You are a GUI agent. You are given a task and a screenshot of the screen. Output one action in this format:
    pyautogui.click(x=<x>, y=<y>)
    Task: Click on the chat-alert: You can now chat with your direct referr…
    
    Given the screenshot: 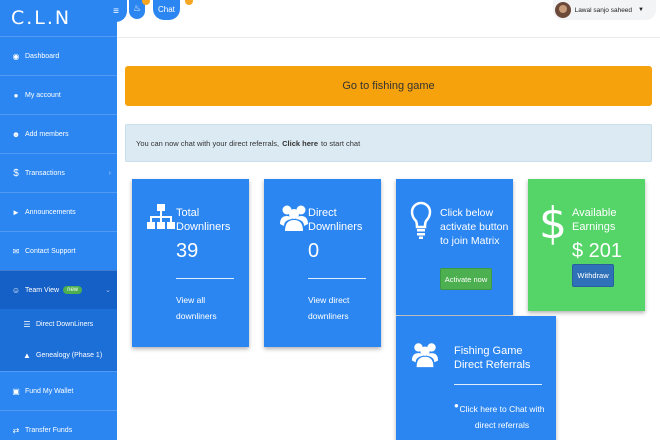 What is the action you would take?
    pyautogui.click(x=388, y=143)
    